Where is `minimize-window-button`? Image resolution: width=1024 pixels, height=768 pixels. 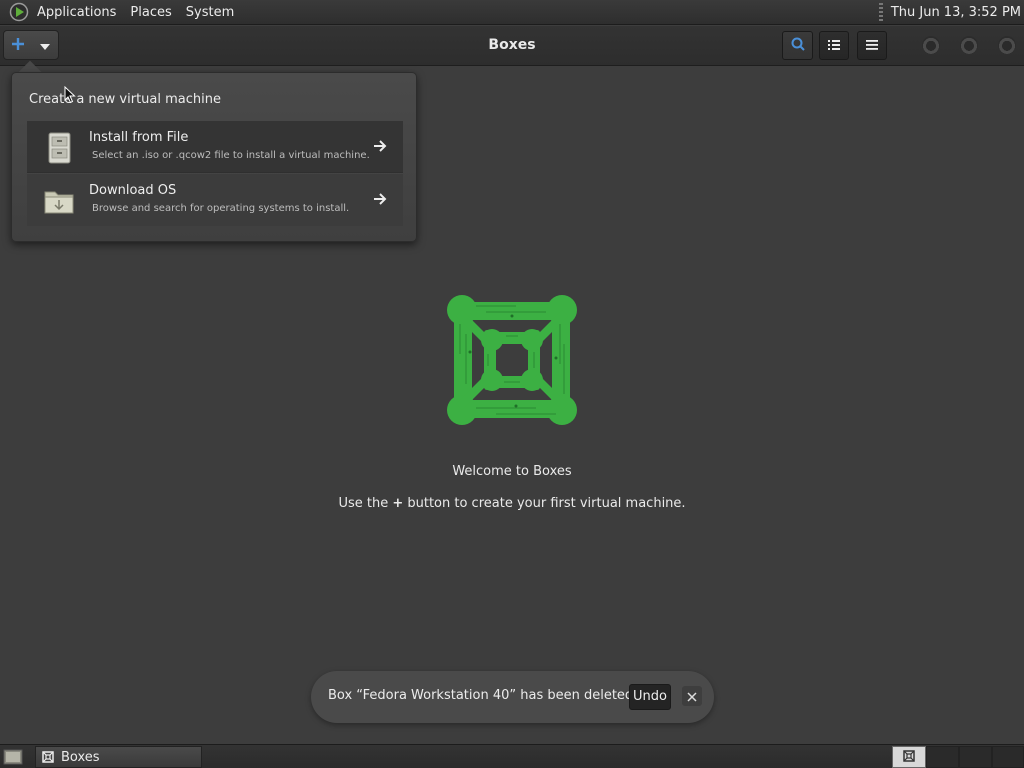
minimize-window-button is located at coordinates (931, 45).